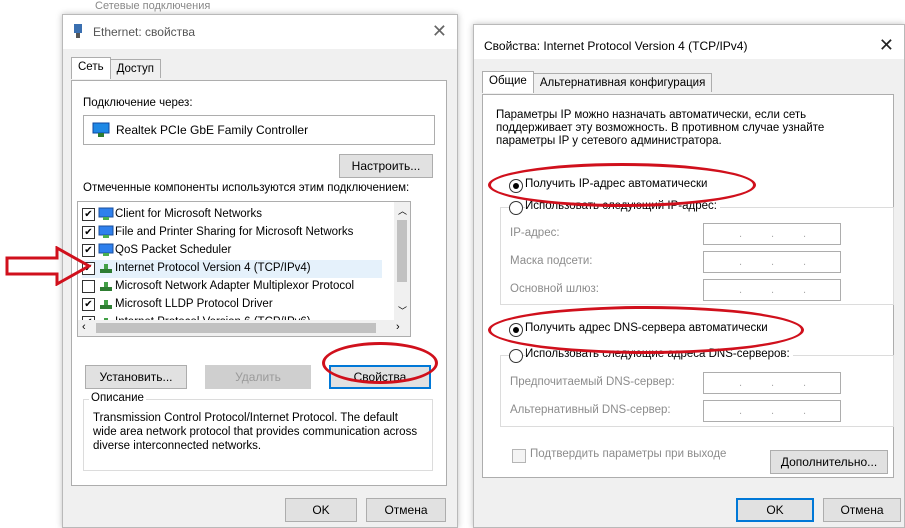  What do you see at coordinates (535, 233) in the screenshot?
I see `ip-address-label: IP-адрес:` at bounding box center [535, 233].